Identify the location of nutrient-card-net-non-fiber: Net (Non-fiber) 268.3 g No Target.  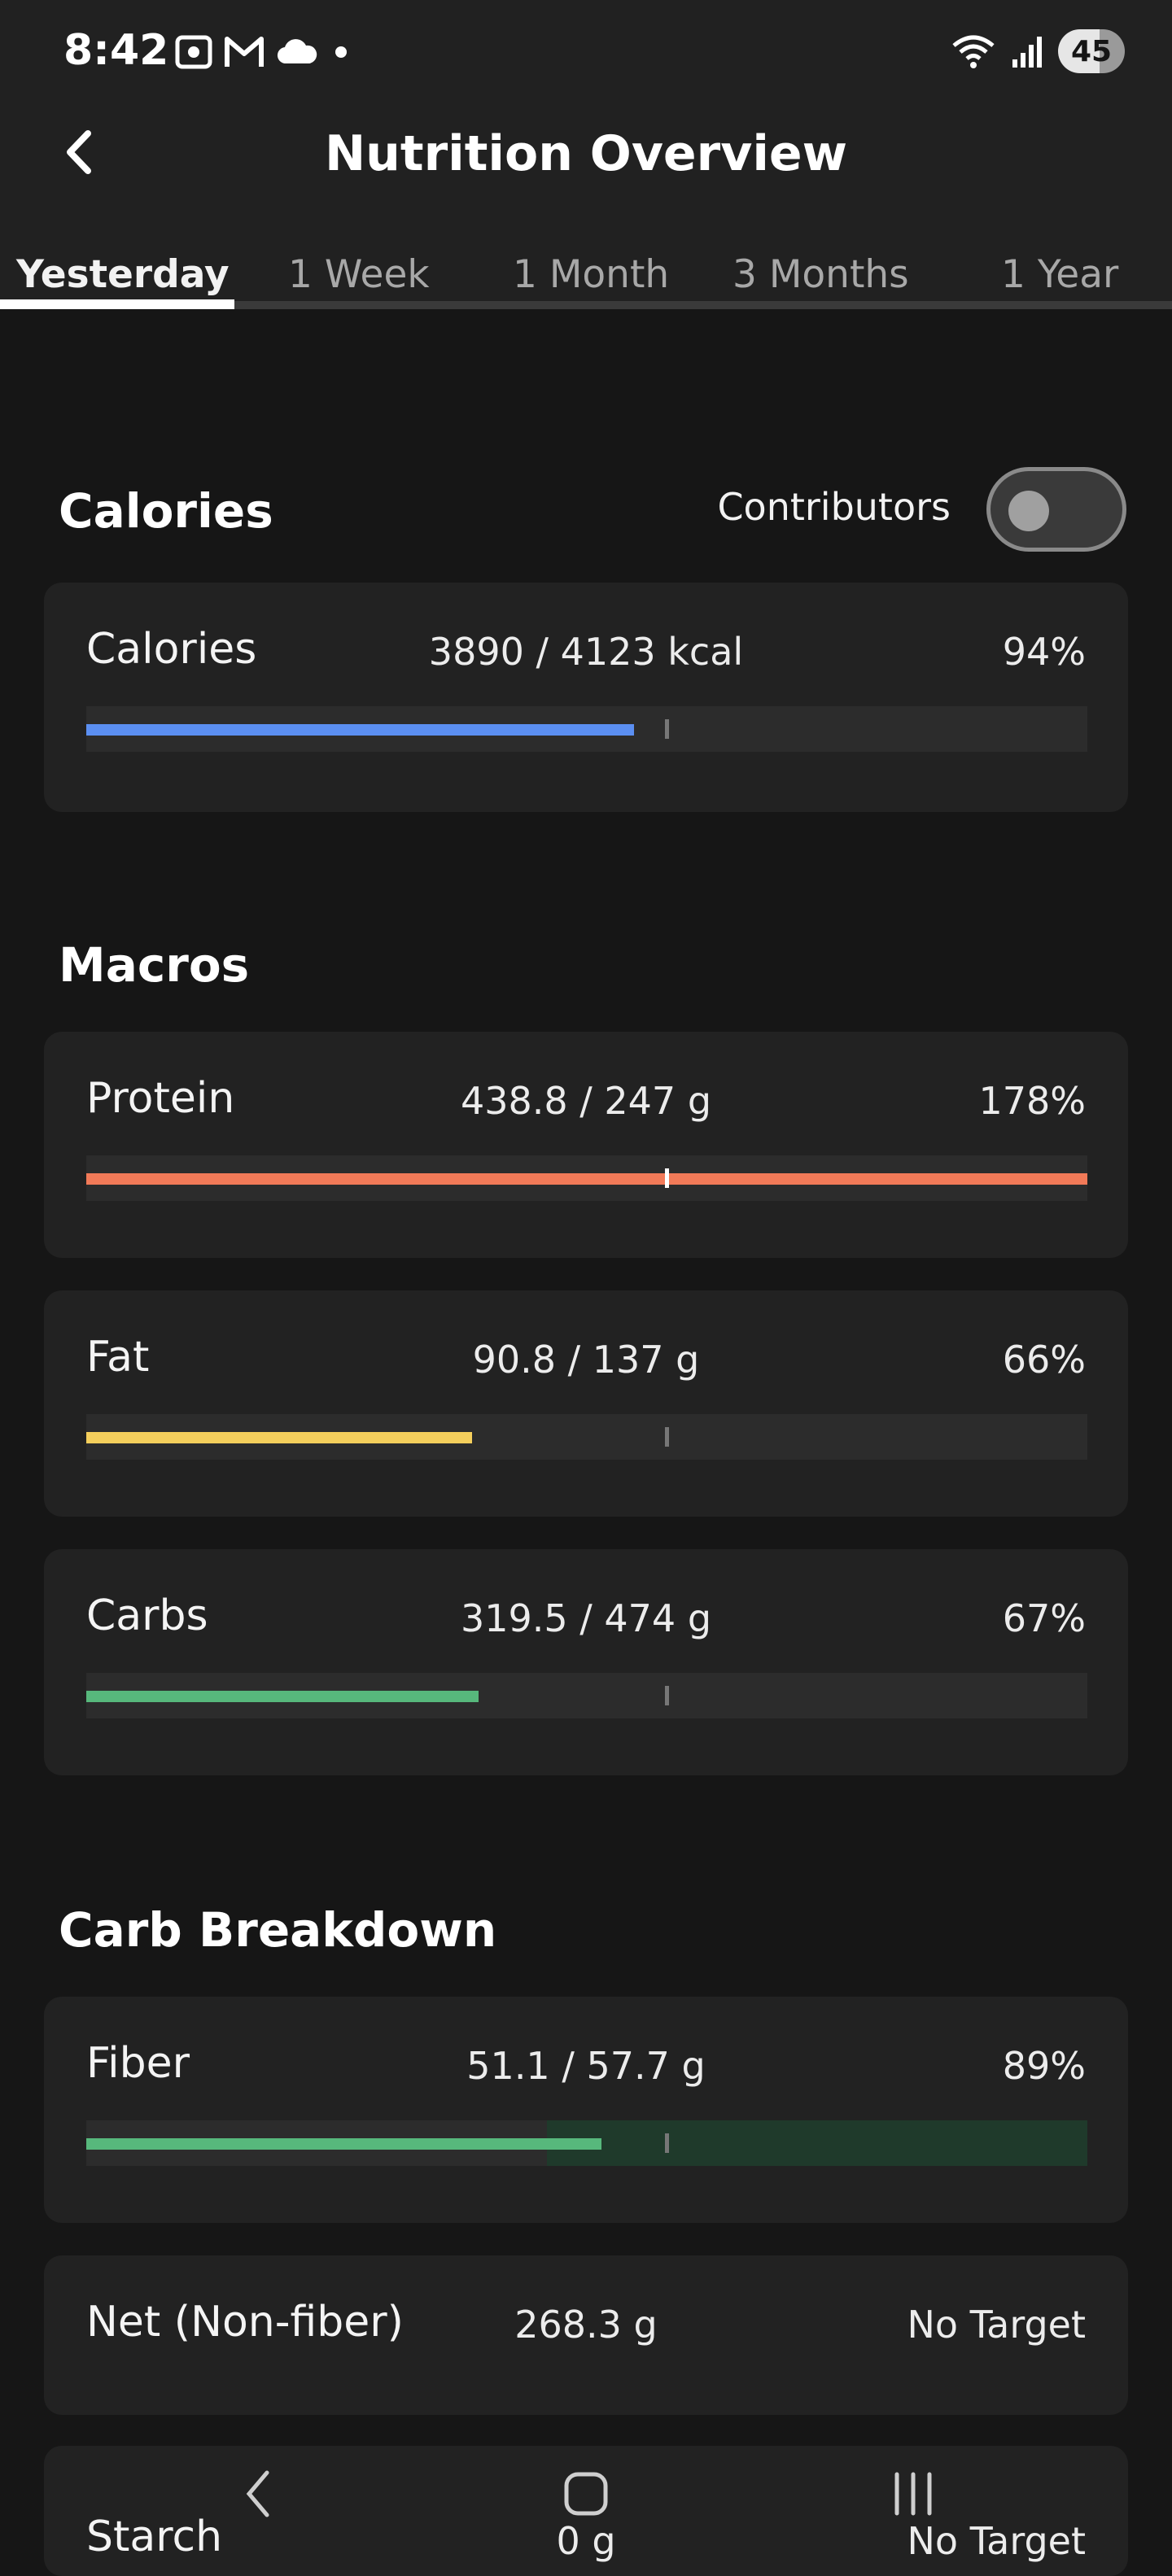
(586, 2335).